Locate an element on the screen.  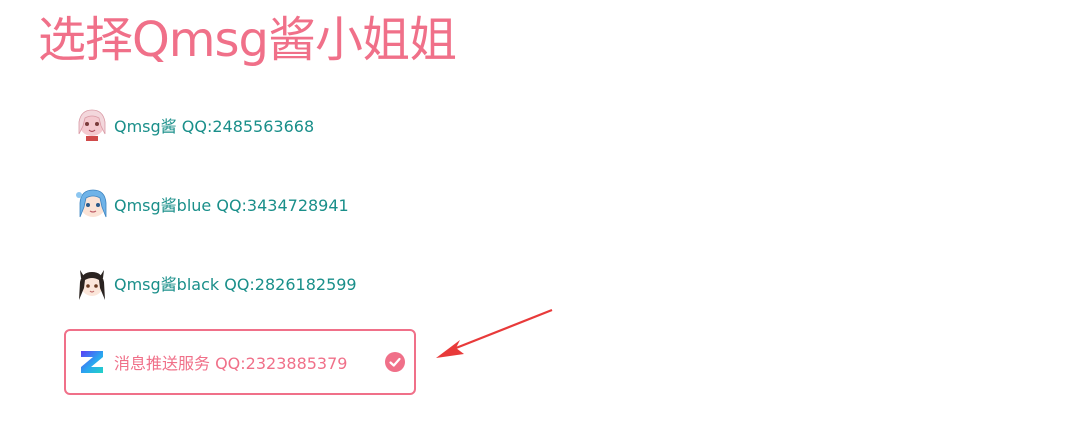
bot-item-qmsg-blue: Qmsg酱blue QQ:3434728941 is located at coordinates (240, 204).